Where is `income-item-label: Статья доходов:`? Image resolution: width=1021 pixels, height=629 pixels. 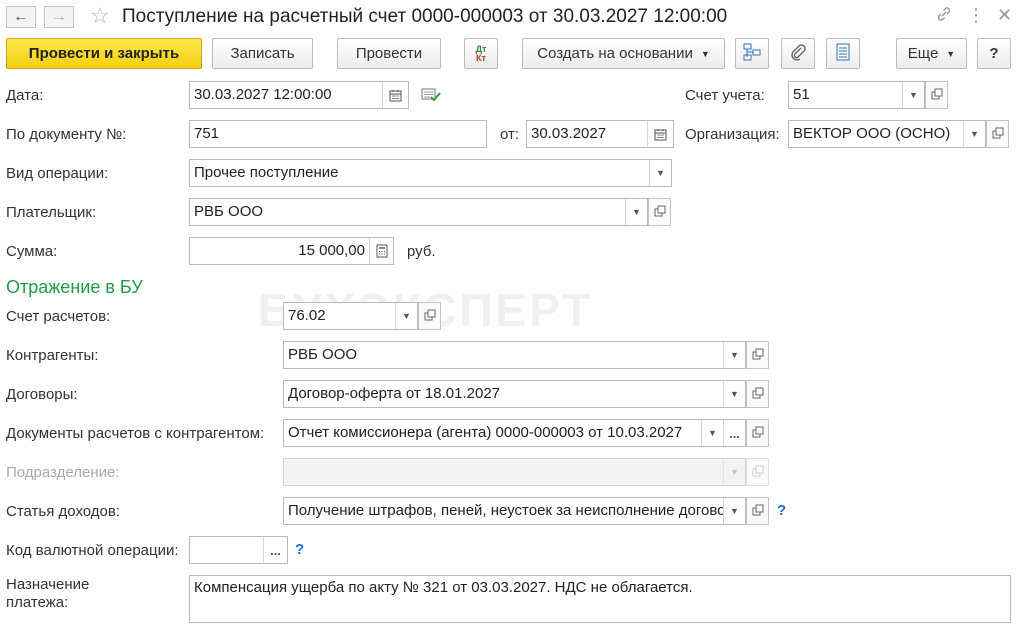 income-item-label: Статья доходов: is located at coordinates (63, 511).